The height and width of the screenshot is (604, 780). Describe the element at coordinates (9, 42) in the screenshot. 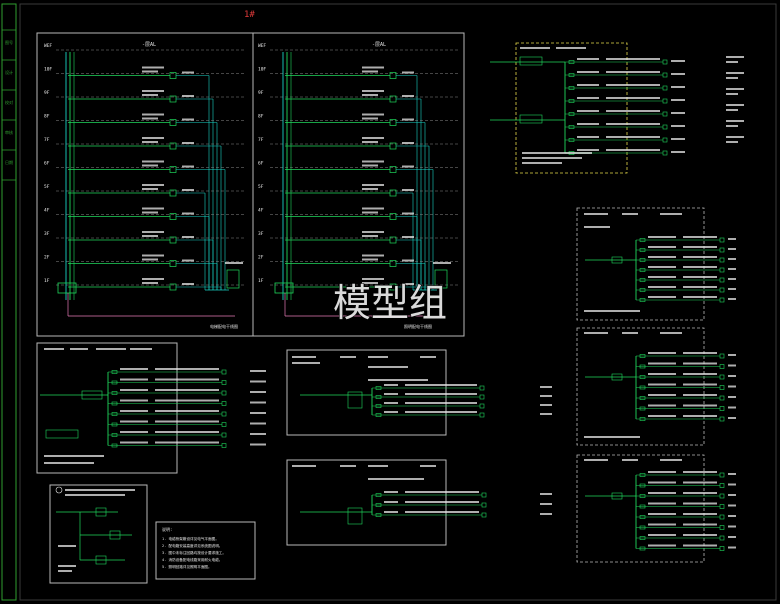

I see `sidebar-label: 图号` at that location.